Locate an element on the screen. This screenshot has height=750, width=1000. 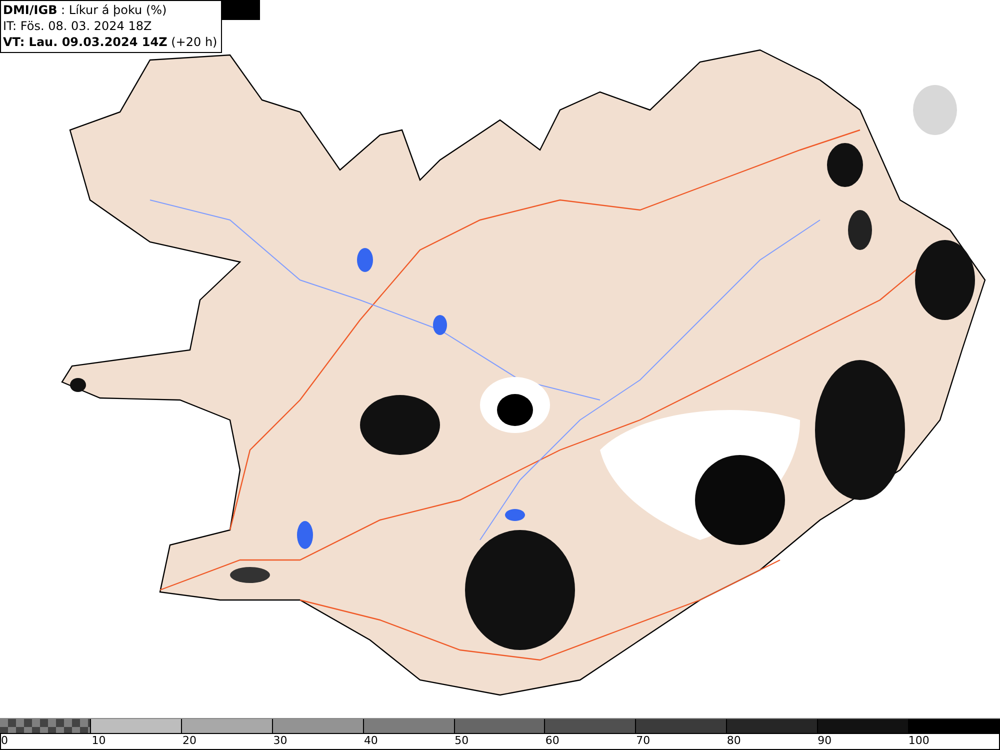
legend-label: 80 is located at coordinates (733, 740).